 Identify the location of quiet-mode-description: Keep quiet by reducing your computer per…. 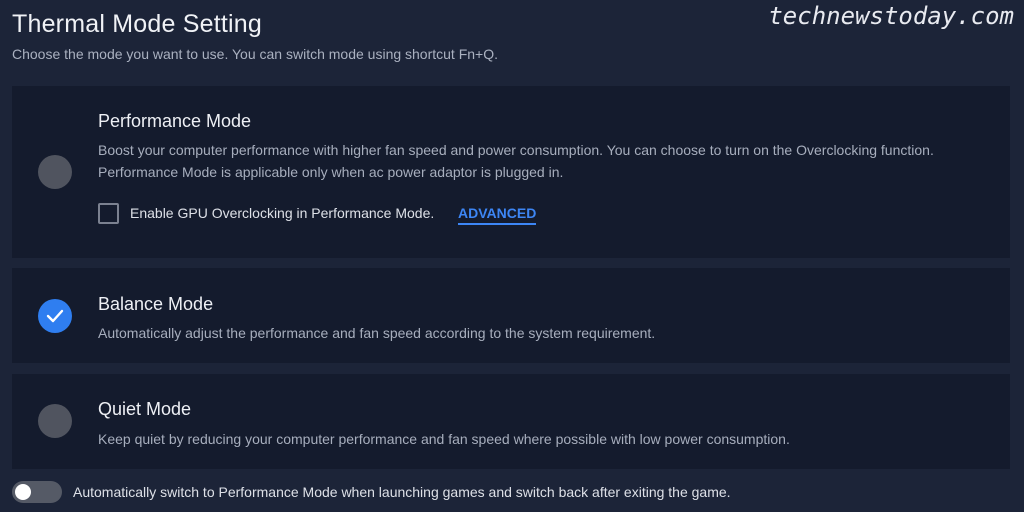
(444, 439).